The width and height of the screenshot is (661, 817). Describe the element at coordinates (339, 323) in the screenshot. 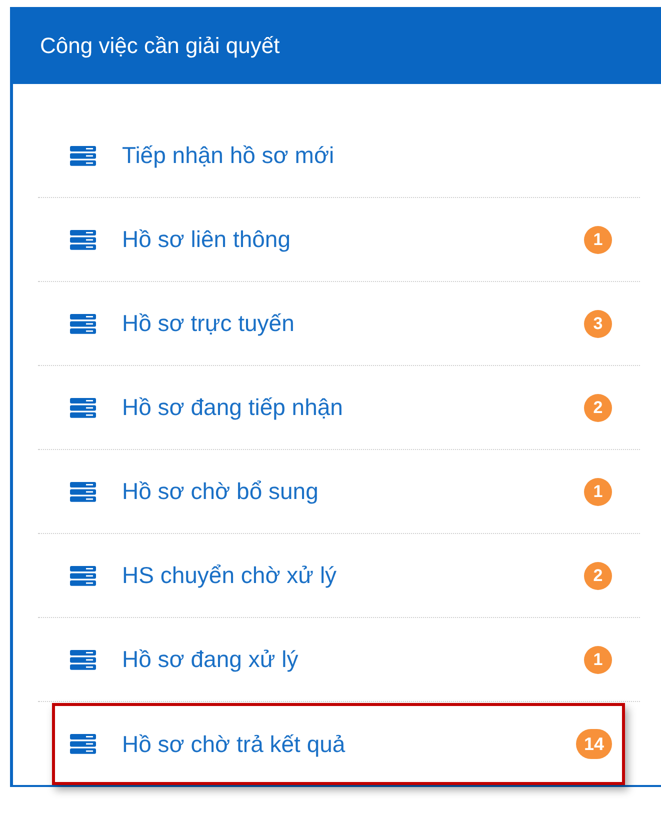

I see `task-list-item: Hồ sơ trực tuyến 3` at that location.